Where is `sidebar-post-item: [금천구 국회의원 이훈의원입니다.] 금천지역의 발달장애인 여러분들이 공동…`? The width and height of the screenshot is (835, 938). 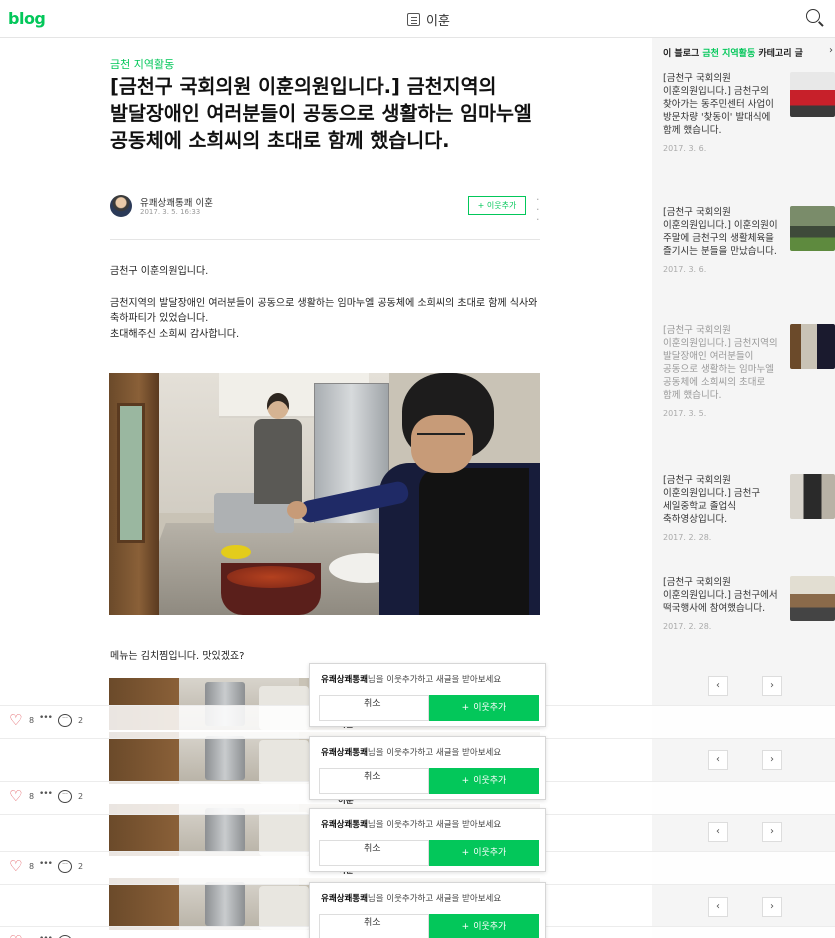
sidebar-post-item: [금천구 국회의원 이훈의원입니다.] 금천지역의 발달장애인 여러분들이 공동… is located at coordinates (749, 371).